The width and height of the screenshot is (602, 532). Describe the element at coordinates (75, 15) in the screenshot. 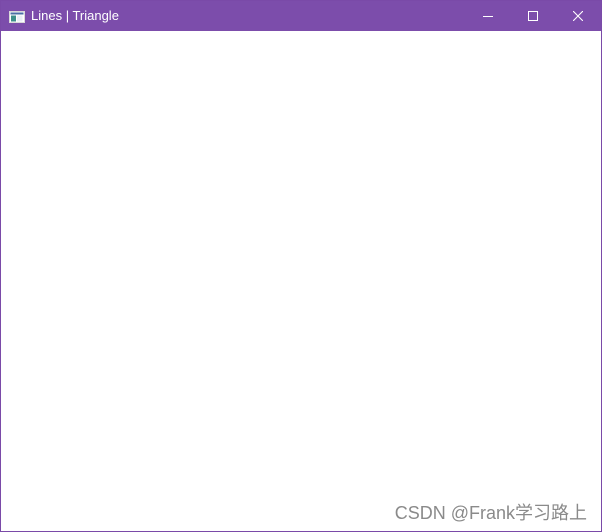

I see `window-title: Lines | Triangle` at that location.